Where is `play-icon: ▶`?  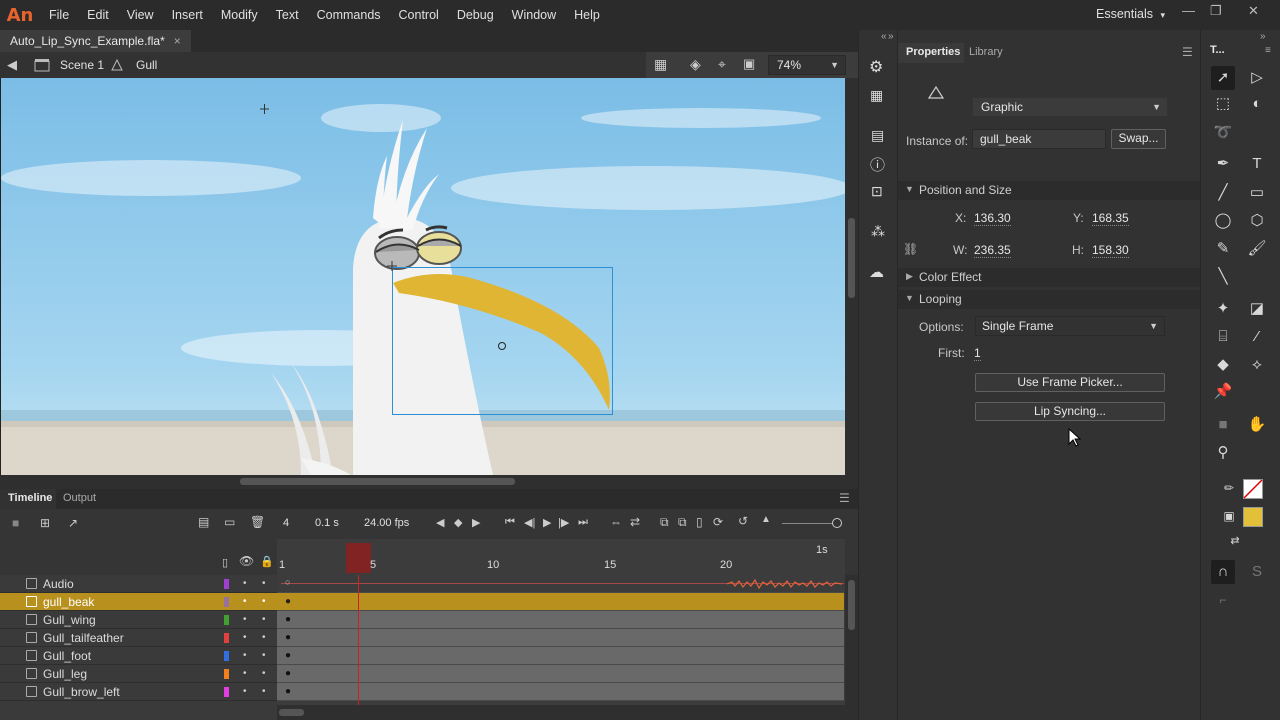
play-icon: ▶ is located at coordinates (547, 522).